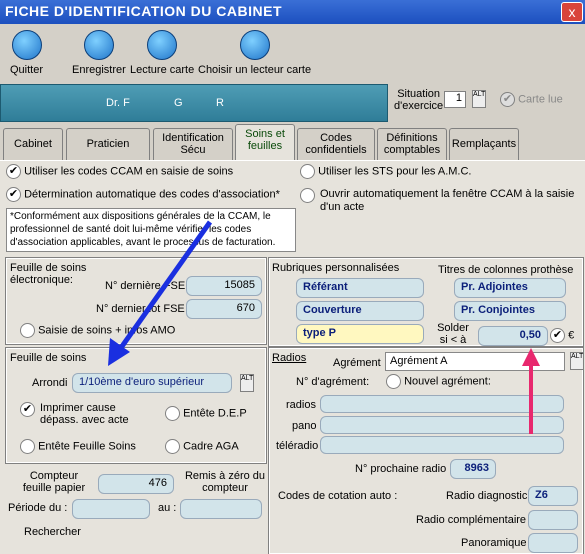  I want to click on tab-soins-feuilles: Soins et feuilles, so click(265, 142).